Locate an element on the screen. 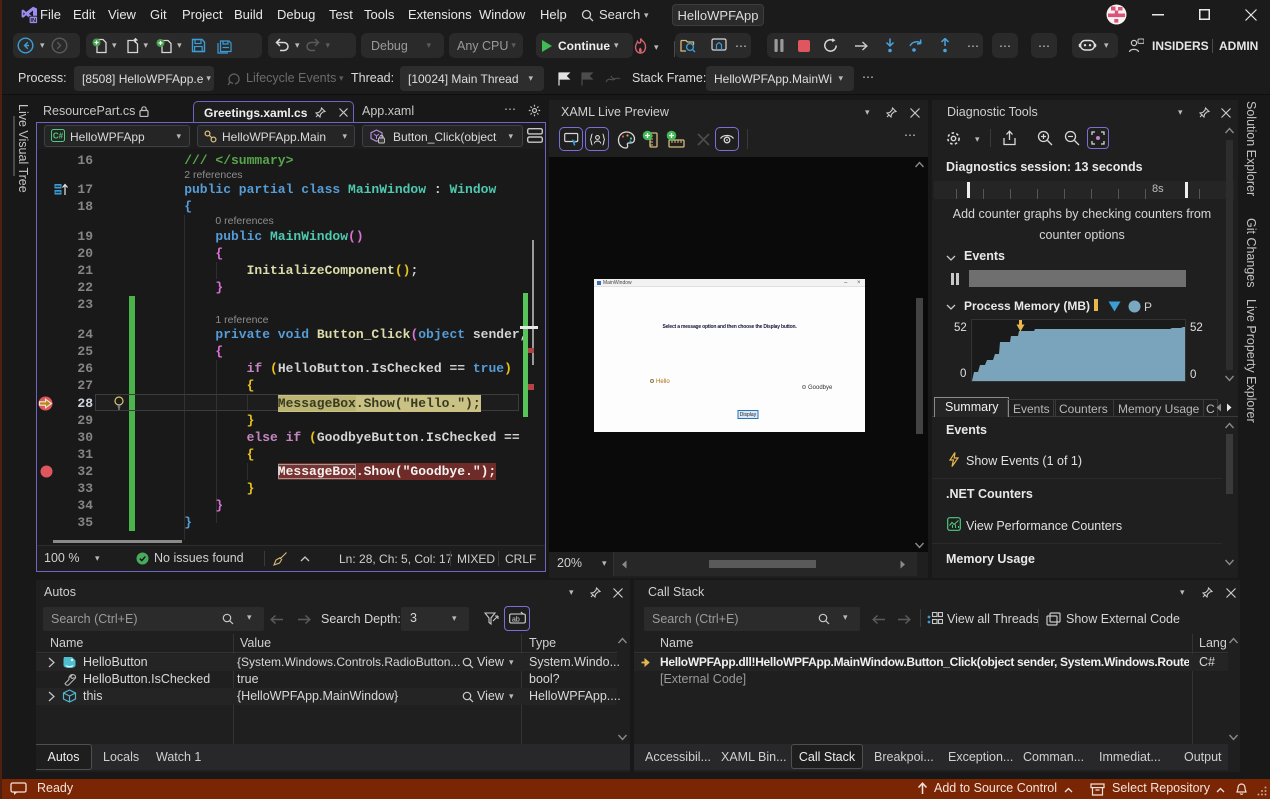 This screenshot has width=1270, height=799. svg-text: ab is located at coordinates (516, 620).